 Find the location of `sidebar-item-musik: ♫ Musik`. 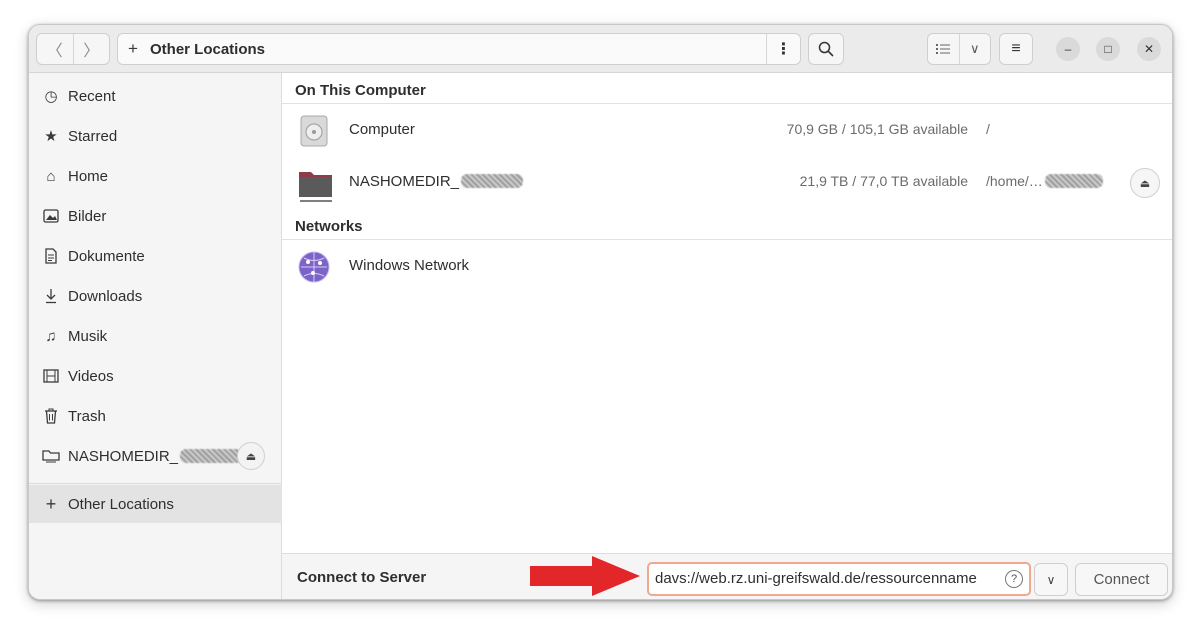

sidebar-item-musik: ♫ Musik is located at coordinates (155, 336).